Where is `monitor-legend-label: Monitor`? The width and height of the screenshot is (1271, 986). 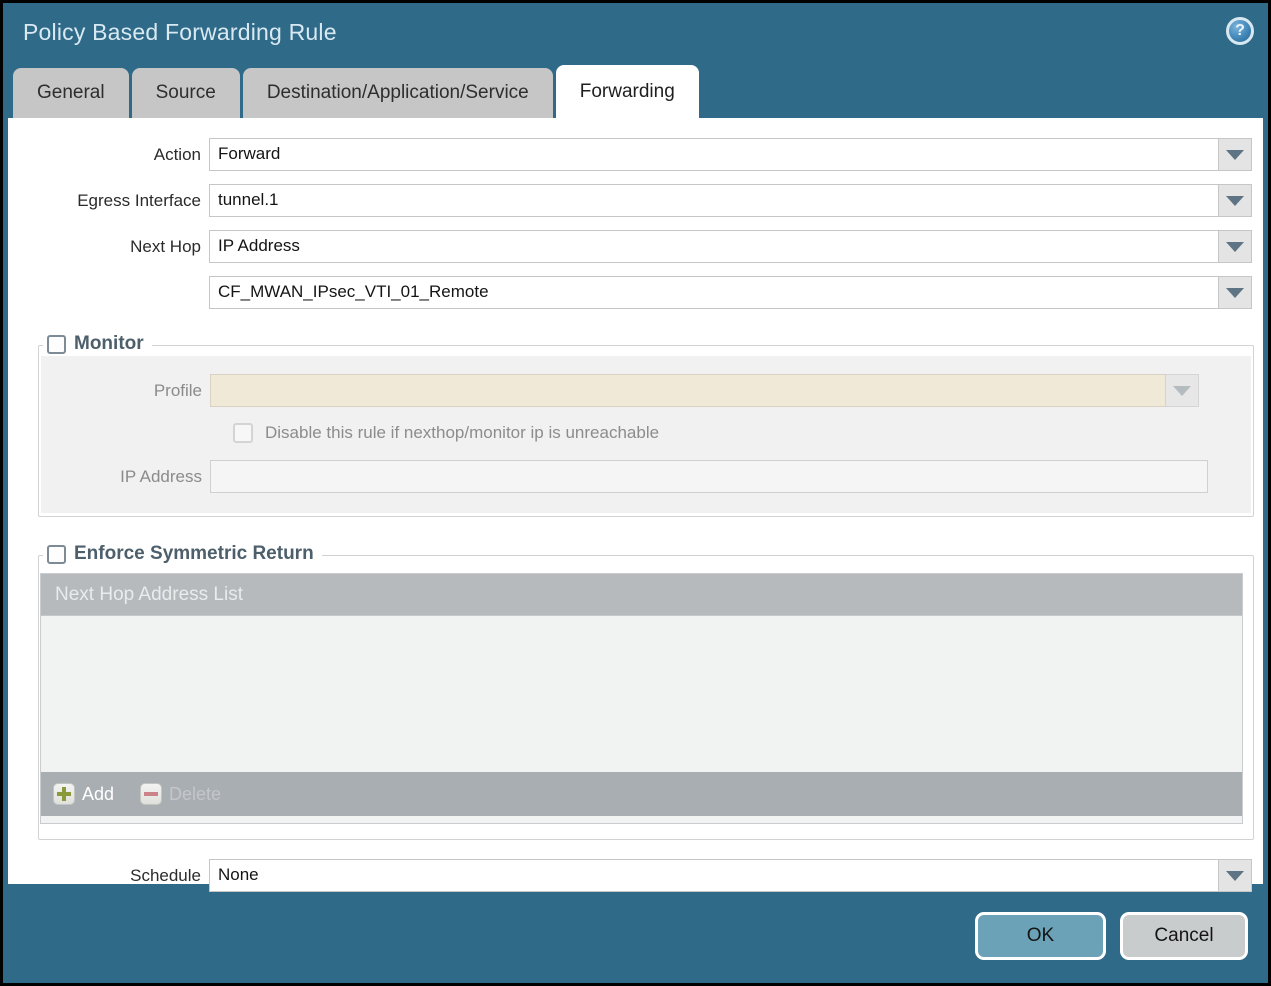
monitor-legend-label: Monitor is located at coordinates (109, 343).